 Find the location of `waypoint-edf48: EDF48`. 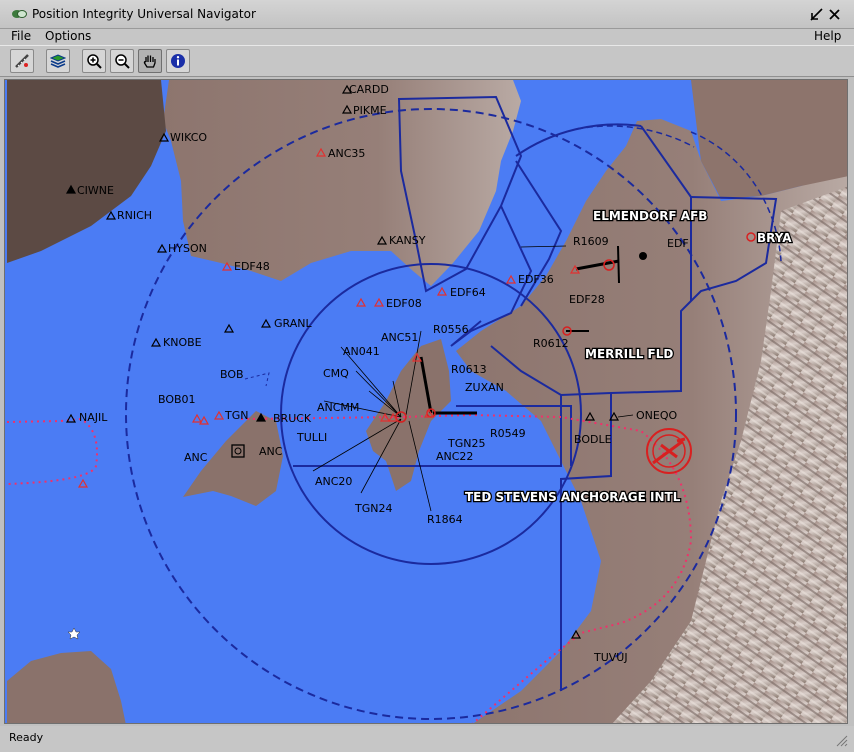

waypoint-edf48: EDF48 is located at coordinates (252, 266).